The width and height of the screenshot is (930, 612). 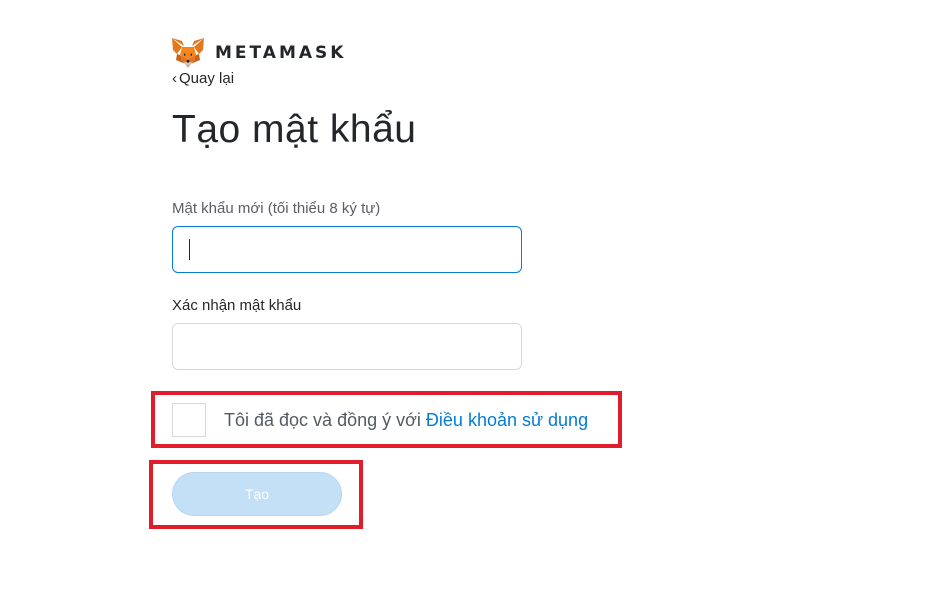 What do you see at coordinates (294, 129) in the screenshot?
I see `page-title: Tạo mật khẩu` at bounding box center [294, 129].